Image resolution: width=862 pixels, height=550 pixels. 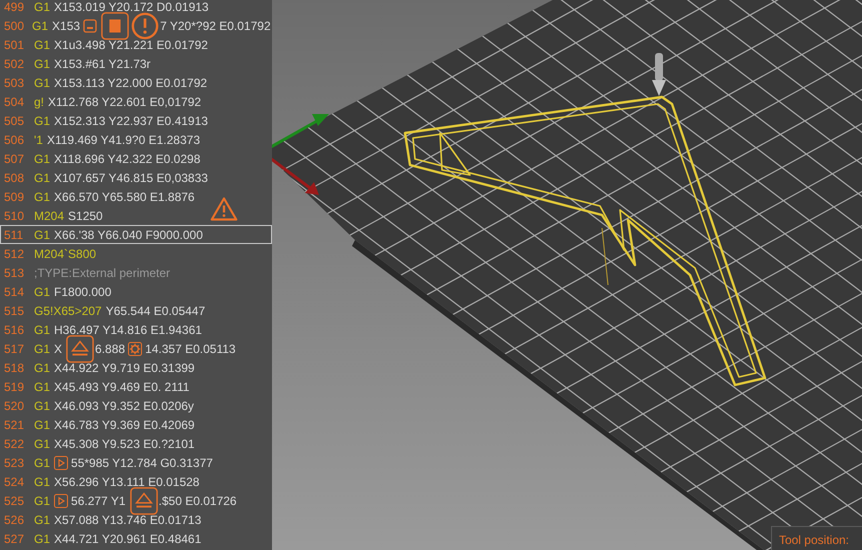 I want to click on line-number: 504, so click(x=15, y=101).